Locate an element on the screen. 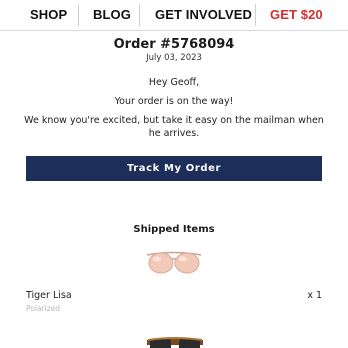  status-text: Your order is on the way! is located at coordinates (174, 101).